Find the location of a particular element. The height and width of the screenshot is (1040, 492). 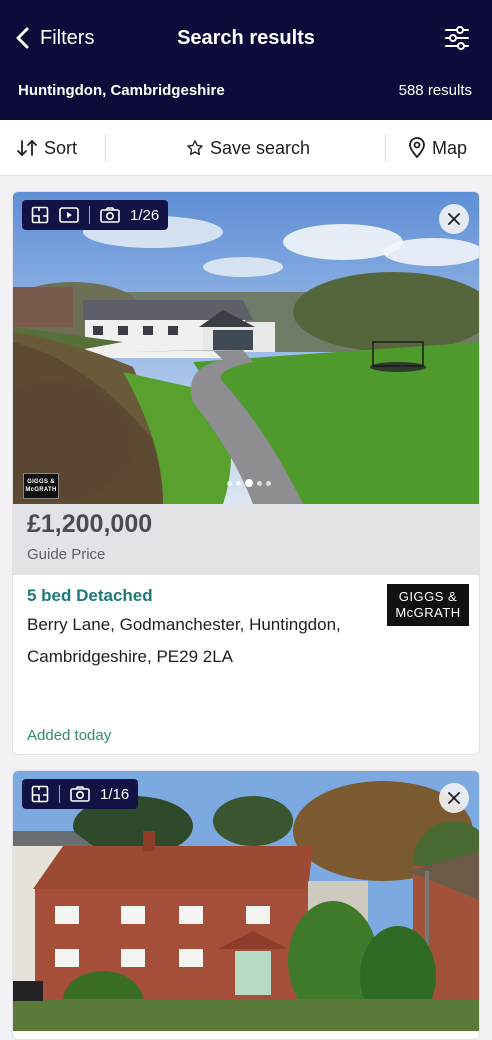

agent-watermark-logo: GIGGS & McGRATH is located at coordinates (41, 486).